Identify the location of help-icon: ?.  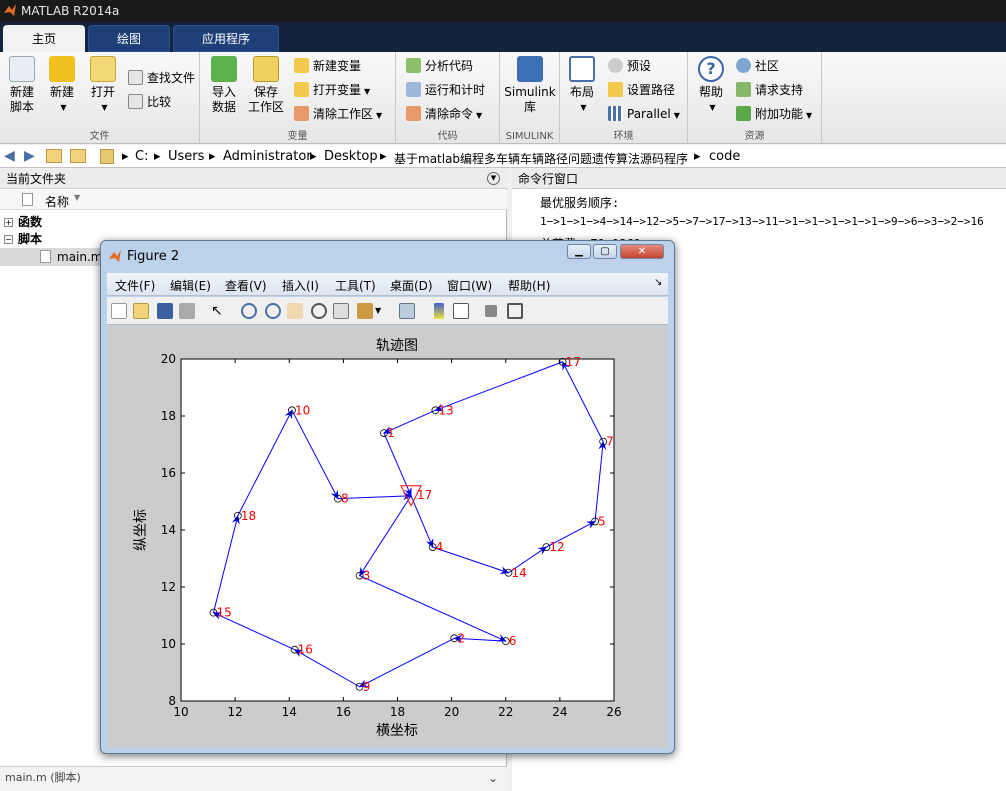
(711, 69).